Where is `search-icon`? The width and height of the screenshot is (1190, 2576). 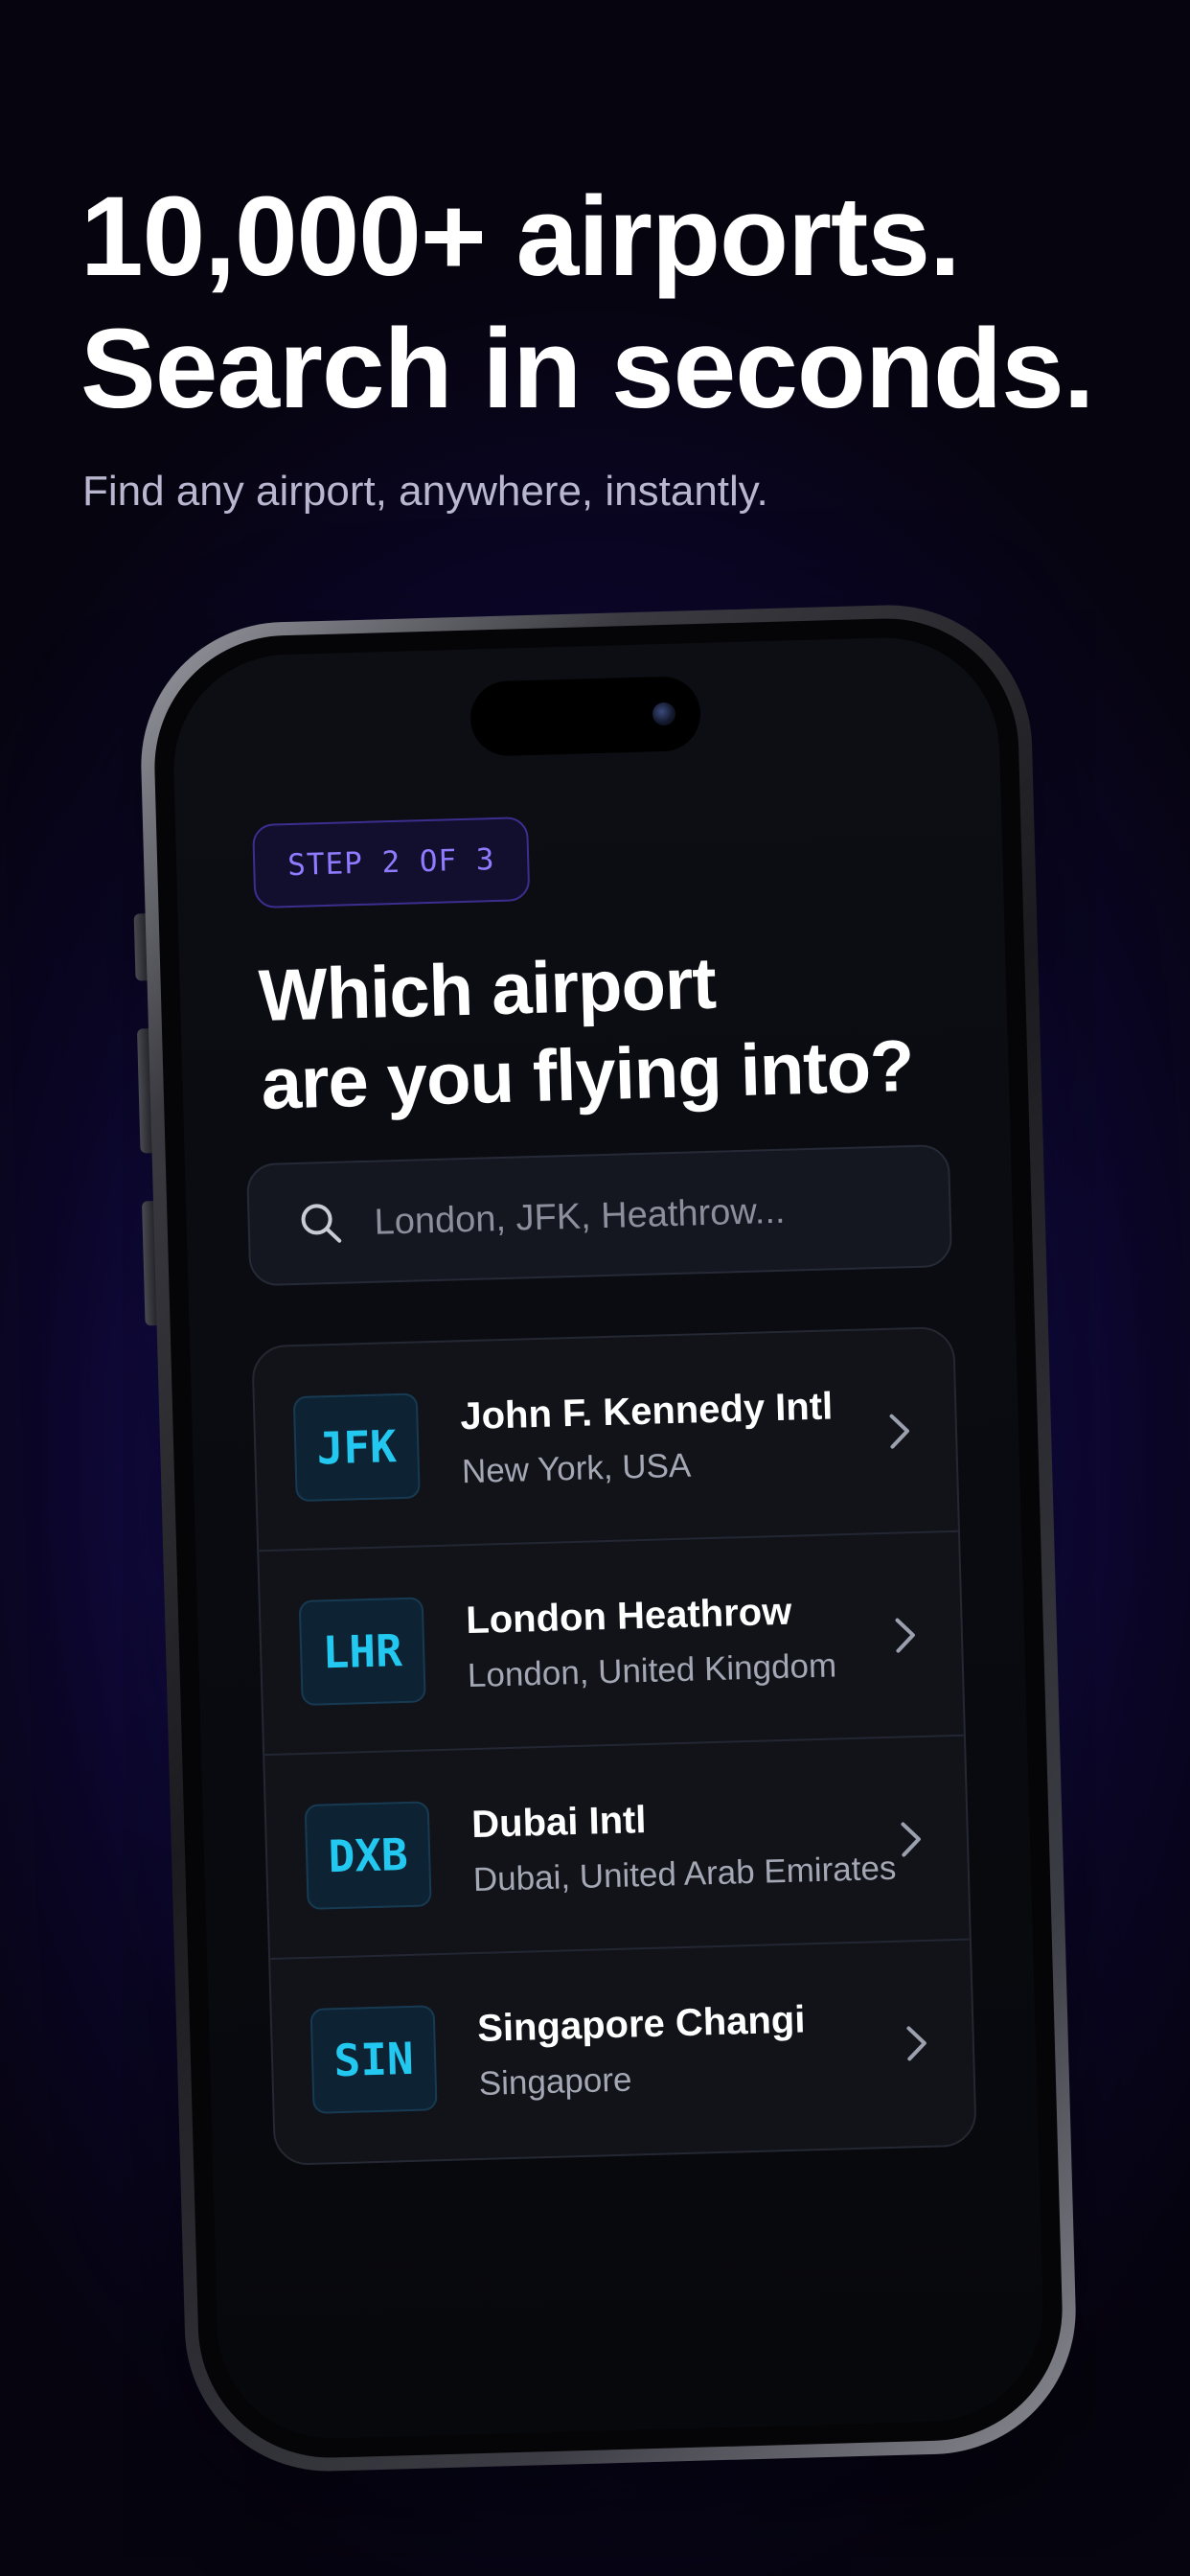
search-icon is located at coordinates (321, 1223).